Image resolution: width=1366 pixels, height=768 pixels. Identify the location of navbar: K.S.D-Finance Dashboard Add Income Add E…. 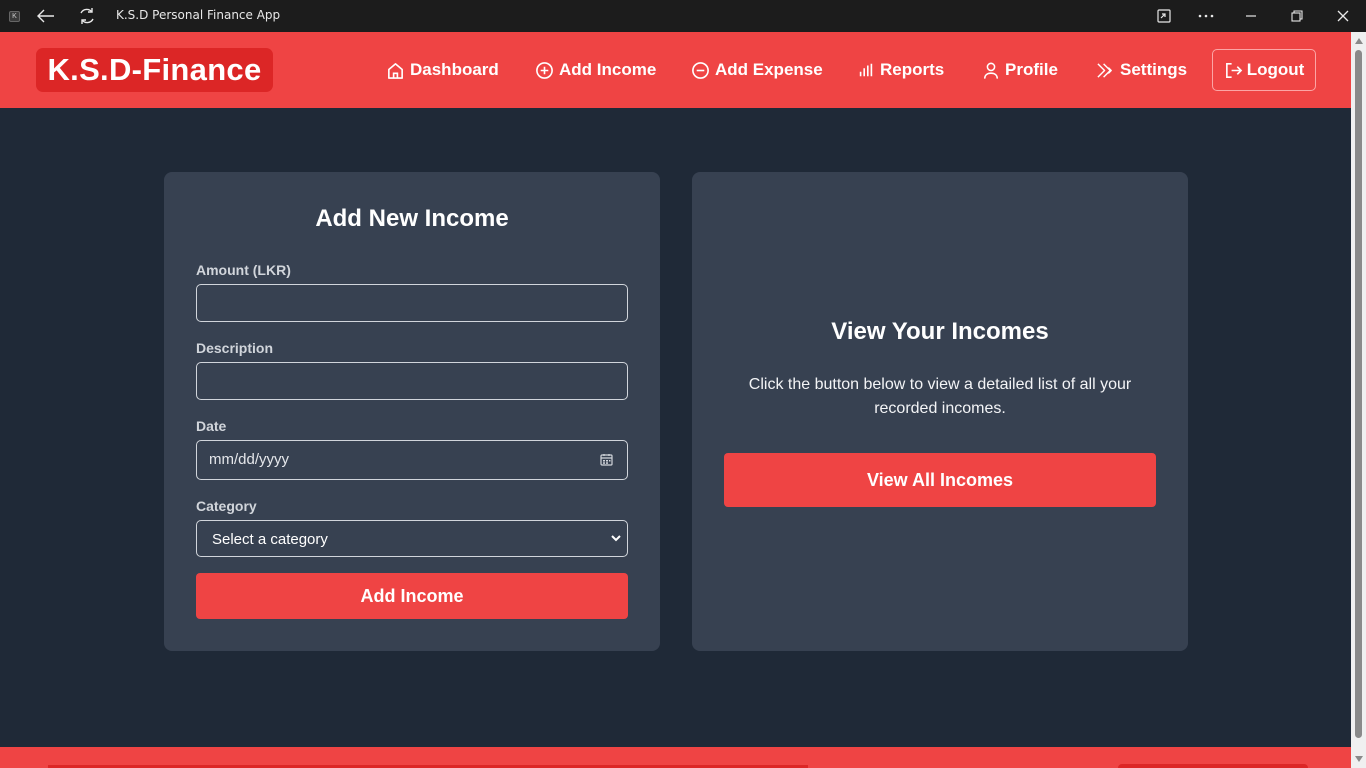
(675, 70).